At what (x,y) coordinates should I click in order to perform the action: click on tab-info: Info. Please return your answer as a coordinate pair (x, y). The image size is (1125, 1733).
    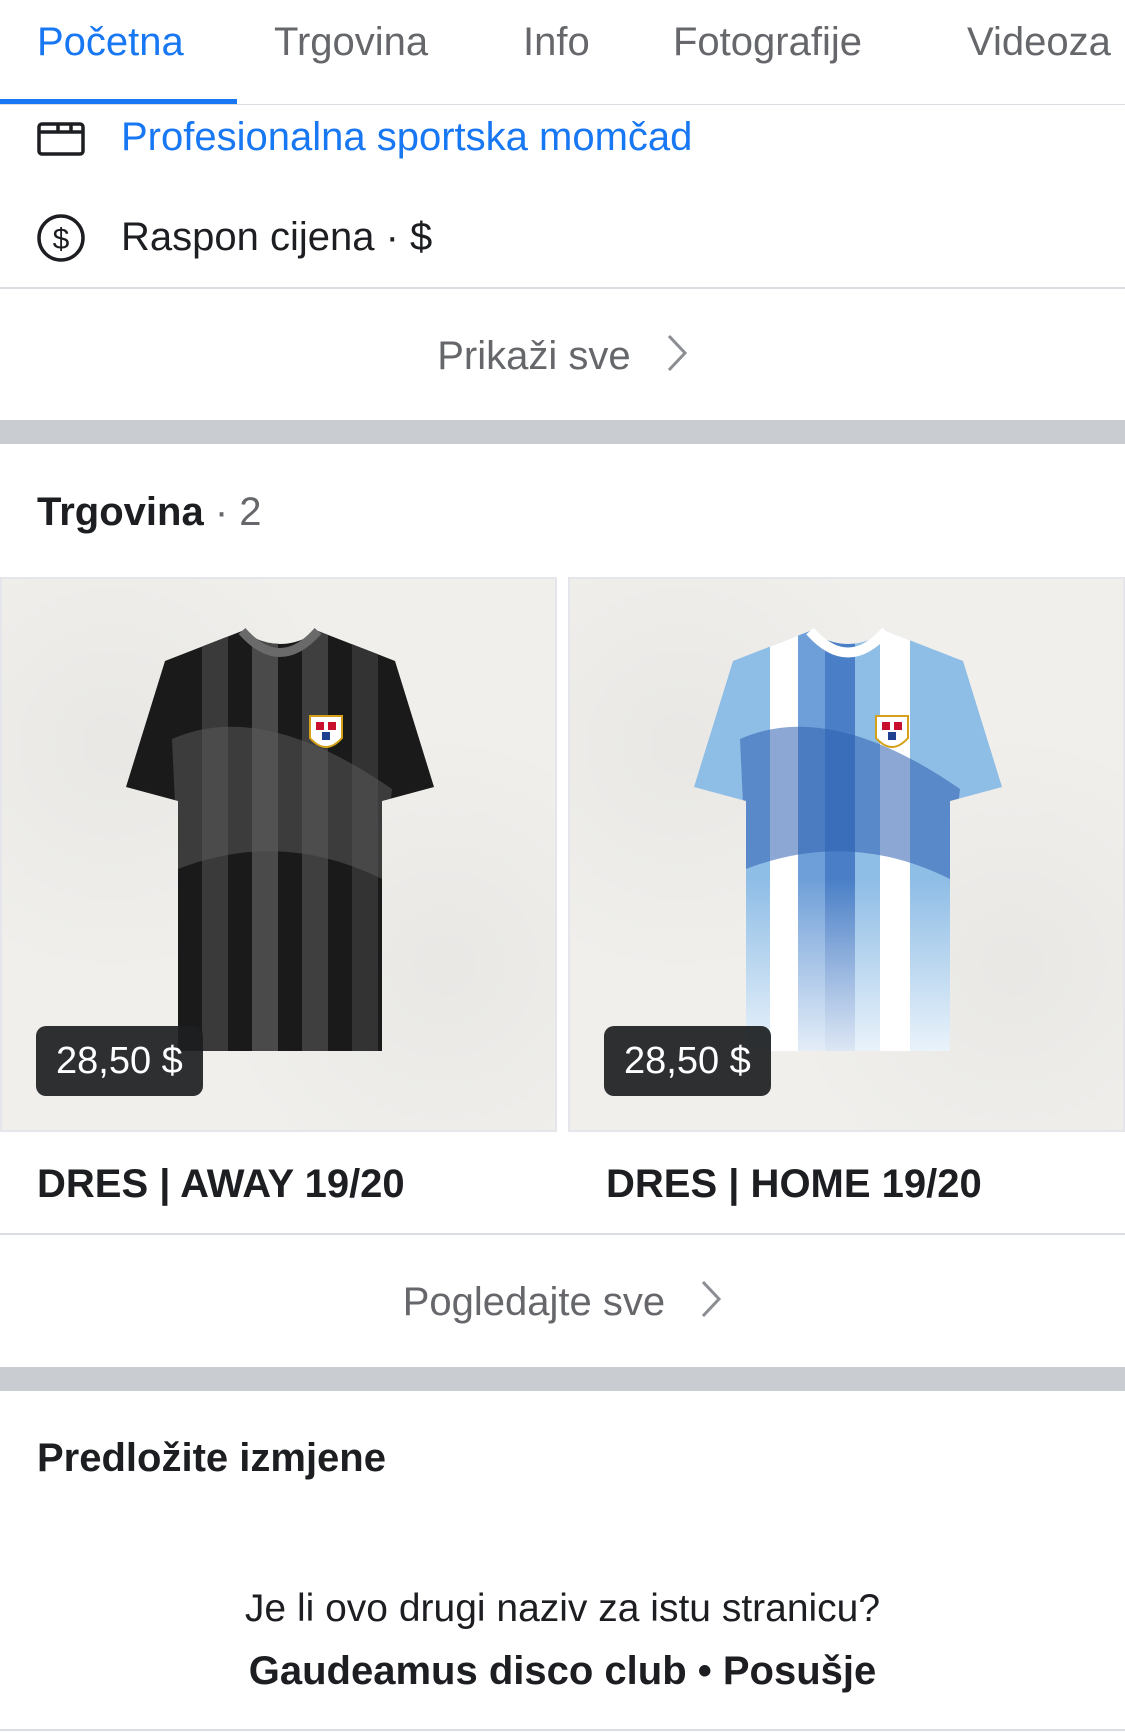
    Looking at the image, I should click on (556, 42).